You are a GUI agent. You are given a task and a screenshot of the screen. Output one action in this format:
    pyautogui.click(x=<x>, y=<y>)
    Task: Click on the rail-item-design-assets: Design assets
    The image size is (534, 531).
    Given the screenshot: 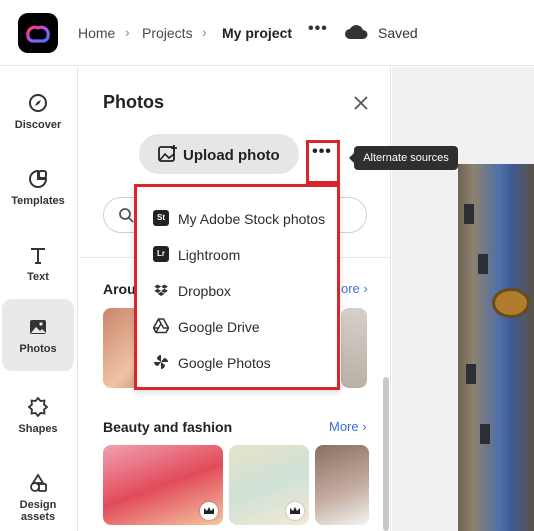 What is the action you would take?
    pyautogui.click(x=38, y=491)
    